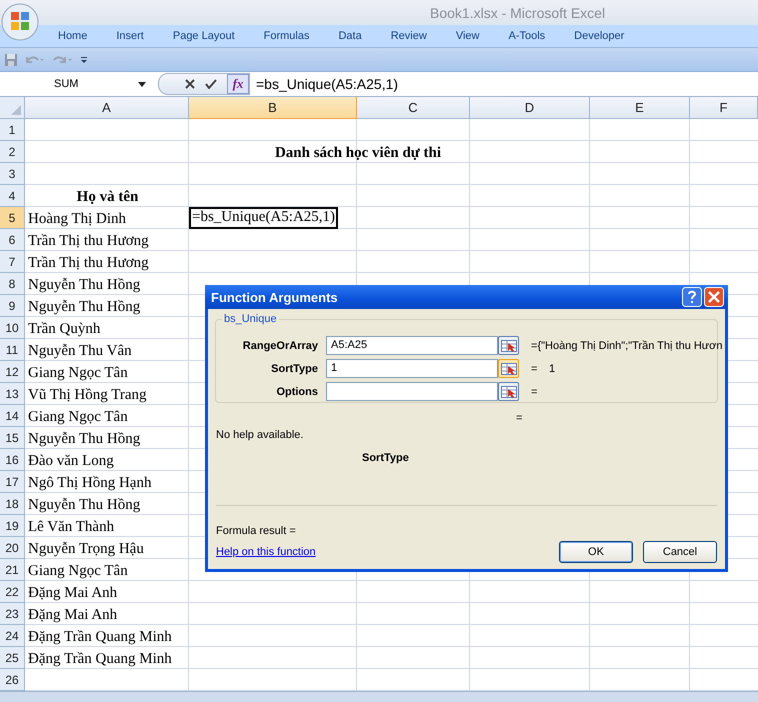 The image size is (758, 702). Describe the element at coordinates (599, 36) in the screenshot. I see `ribbon-tab: Developer` at that location.